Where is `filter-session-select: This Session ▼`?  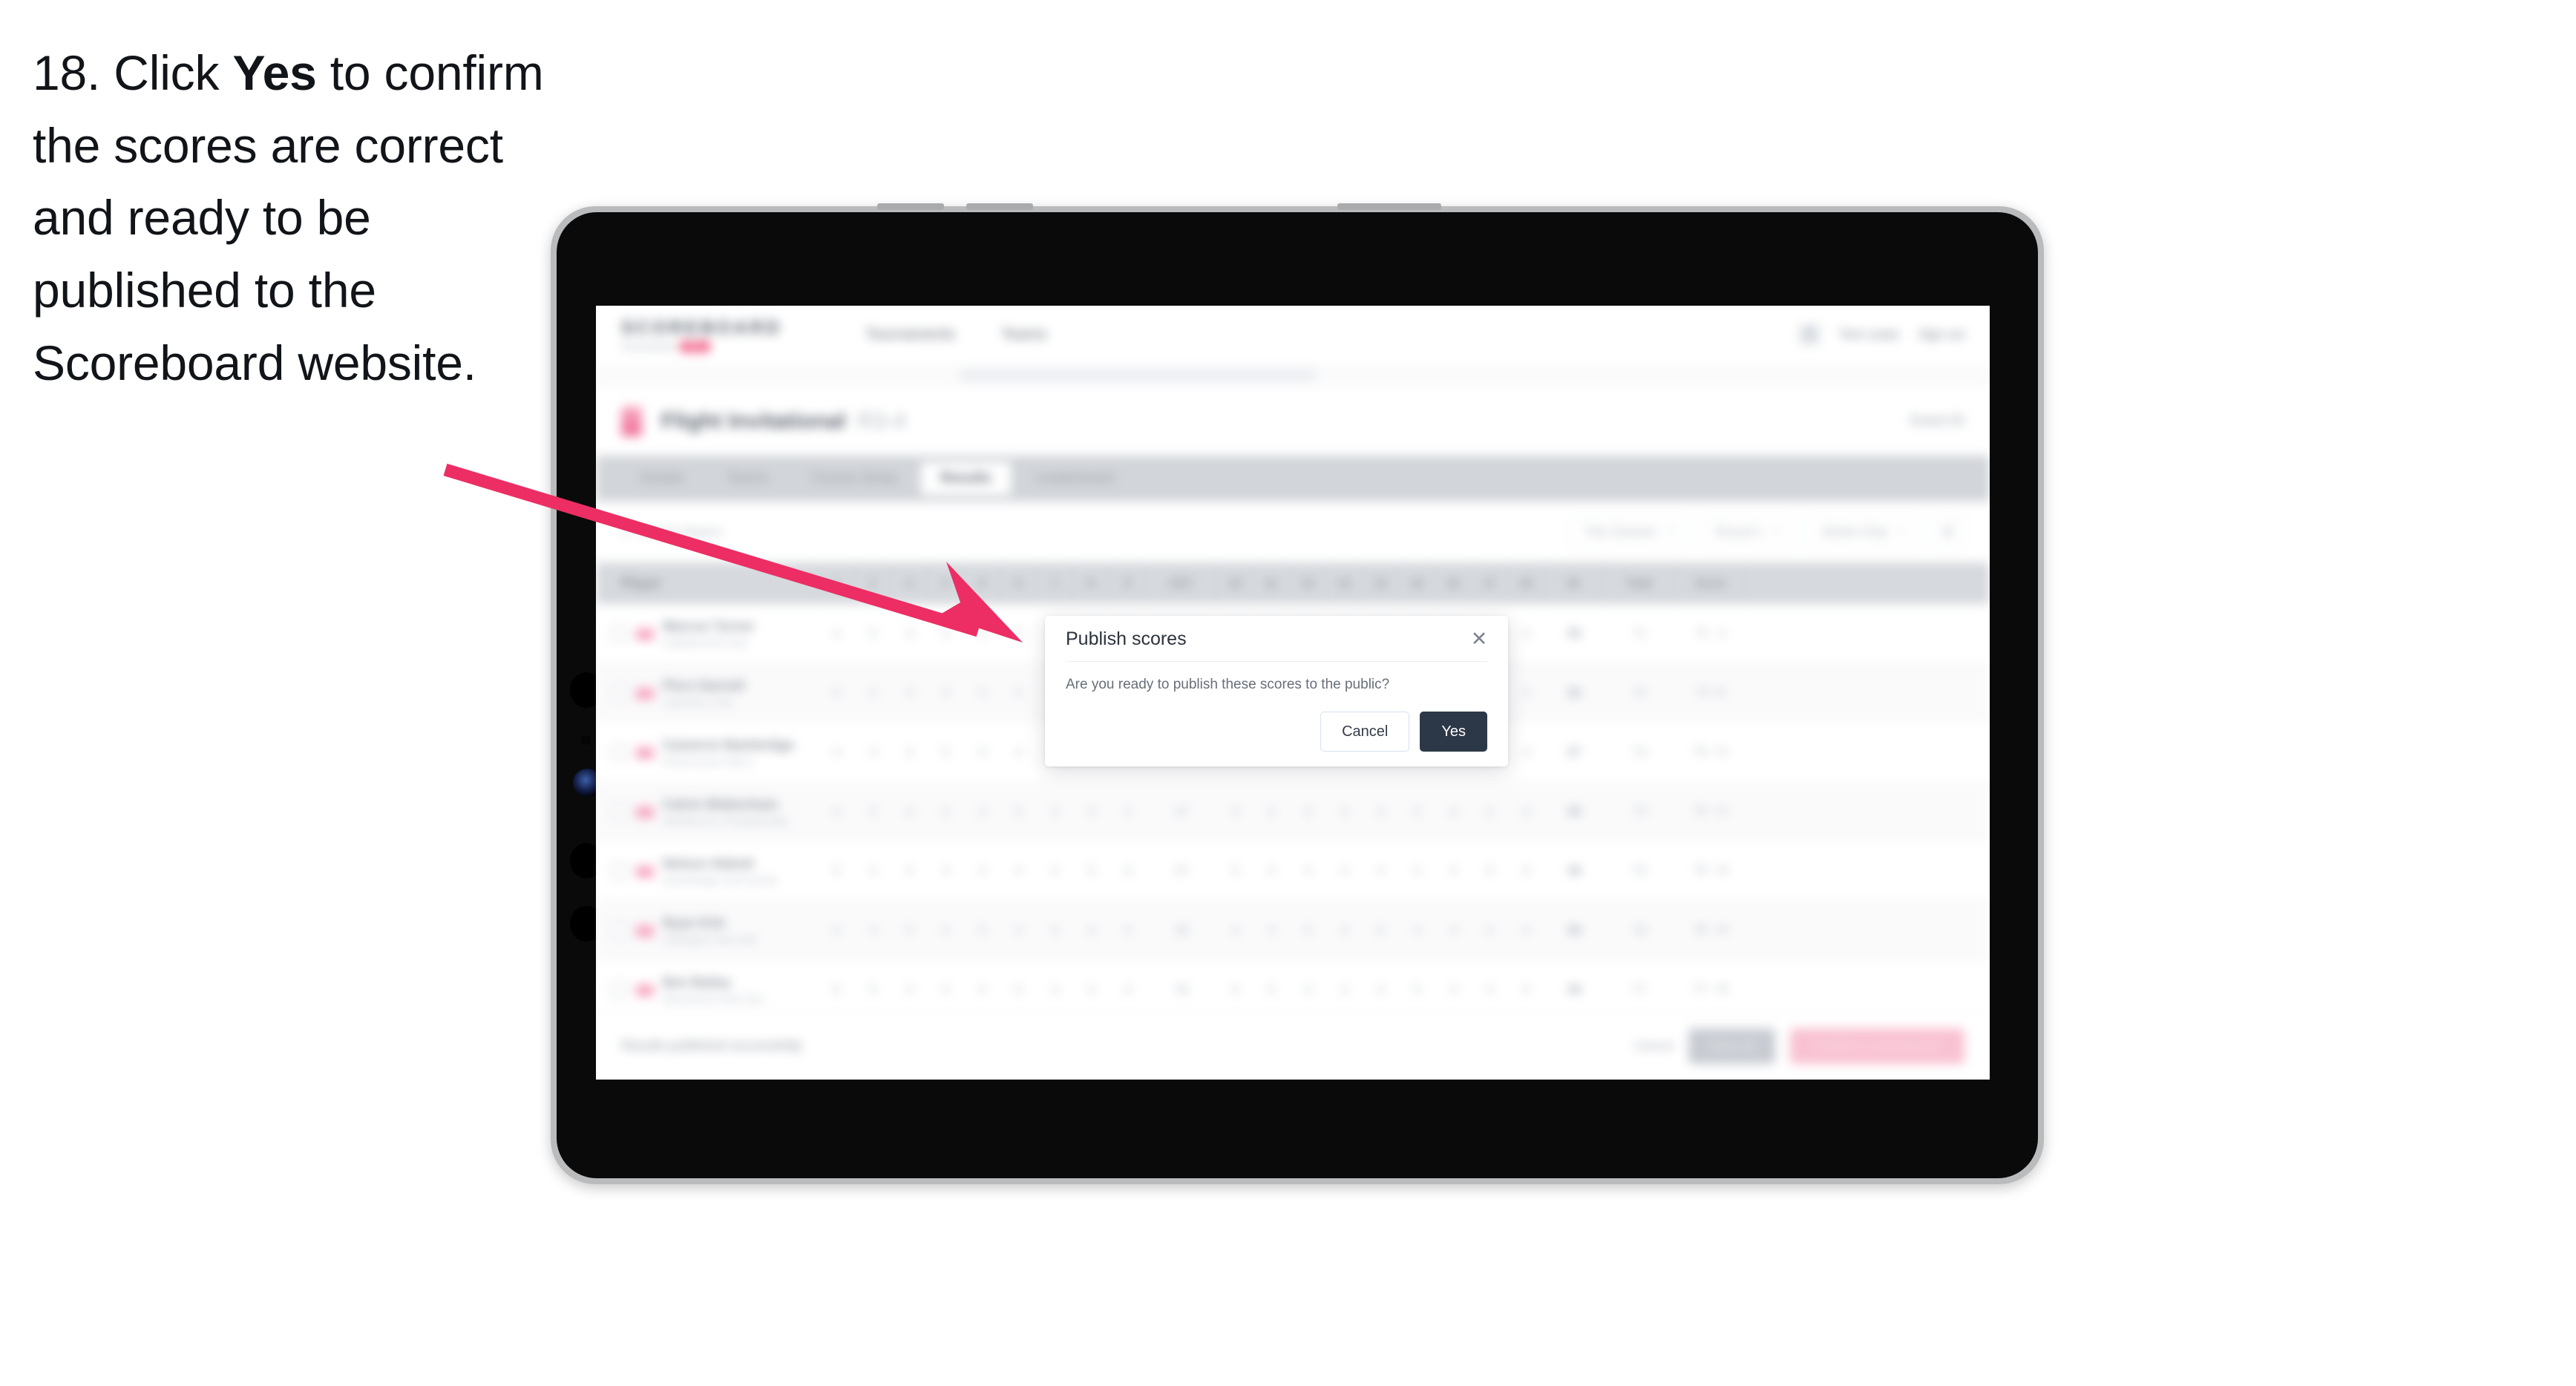 filter-session-select: This Session ▼ is located at coordinates (1630, 532).